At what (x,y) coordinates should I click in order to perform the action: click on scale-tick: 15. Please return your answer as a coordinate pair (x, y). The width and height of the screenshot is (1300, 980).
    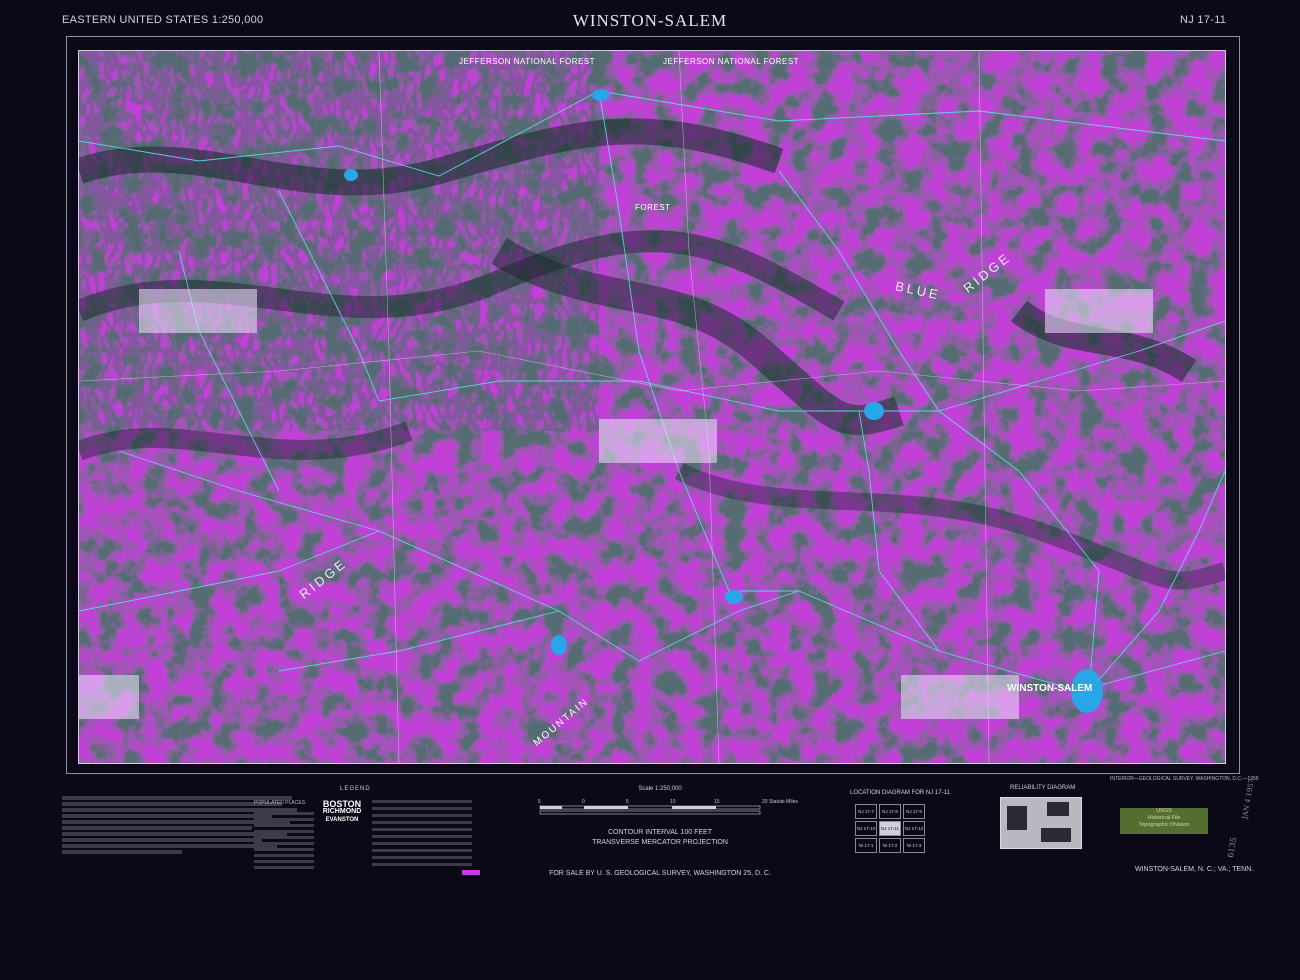
    Looking at the image, I should click on (717, 802).